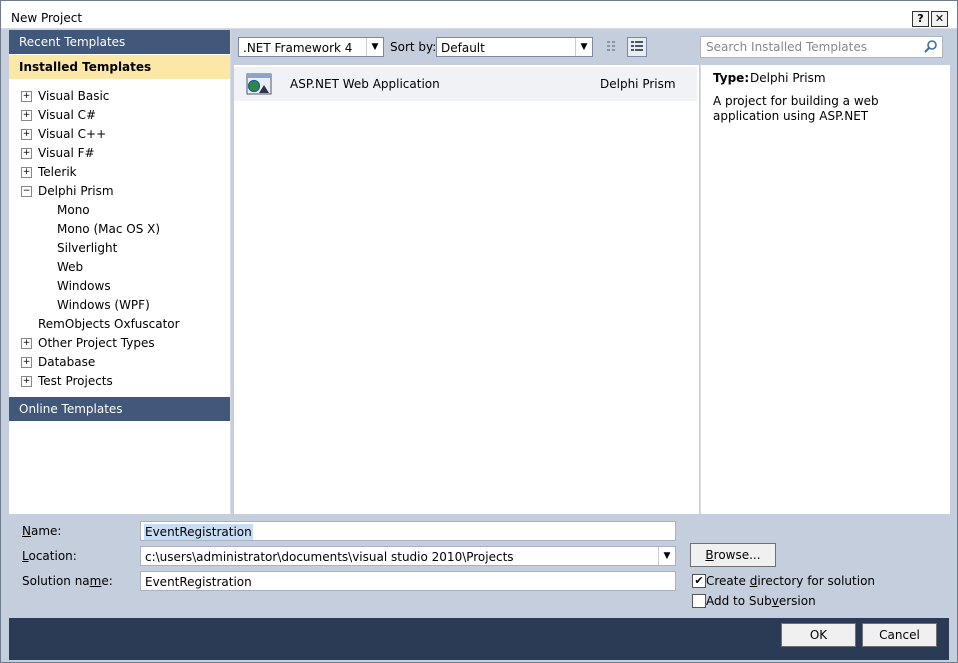 This screenshot has height=663, width=958. I want to click on title-bar: New Project ? ✕, so click(479, 15).